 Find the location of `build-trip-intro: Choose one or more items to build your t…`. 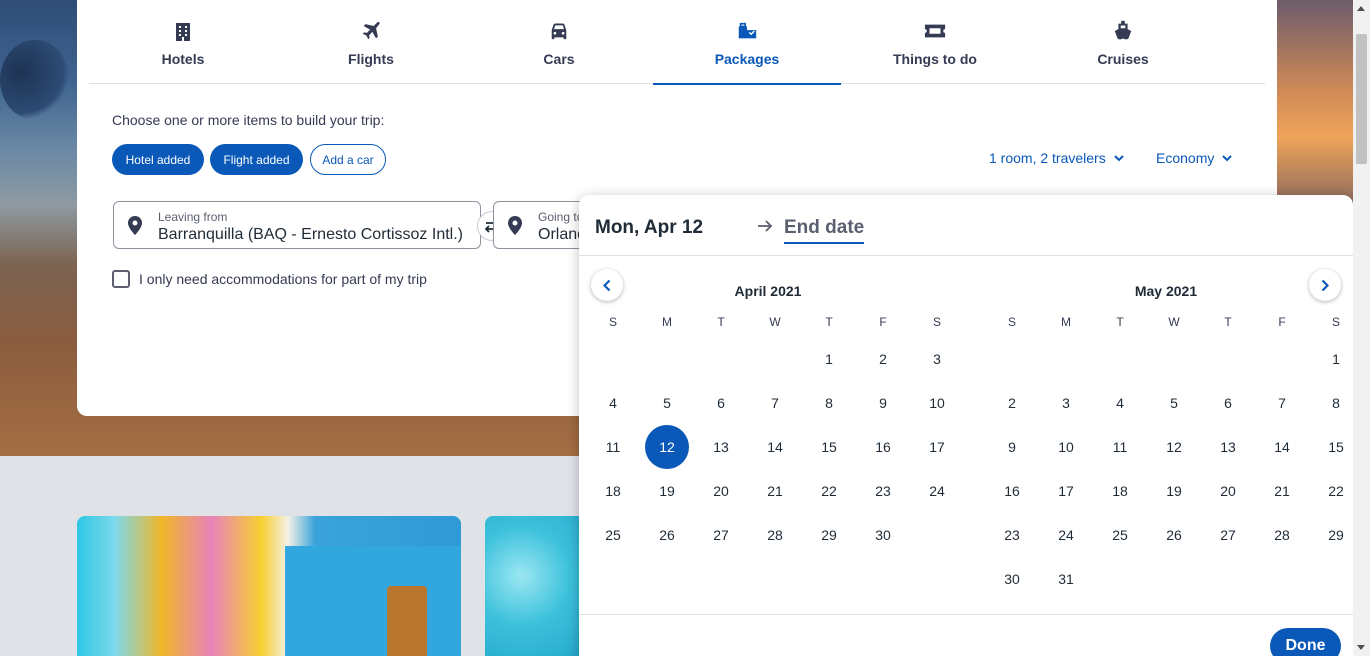

build-trip-intro: Choose one or more items to build your t… is located at coordinates (248, 120).